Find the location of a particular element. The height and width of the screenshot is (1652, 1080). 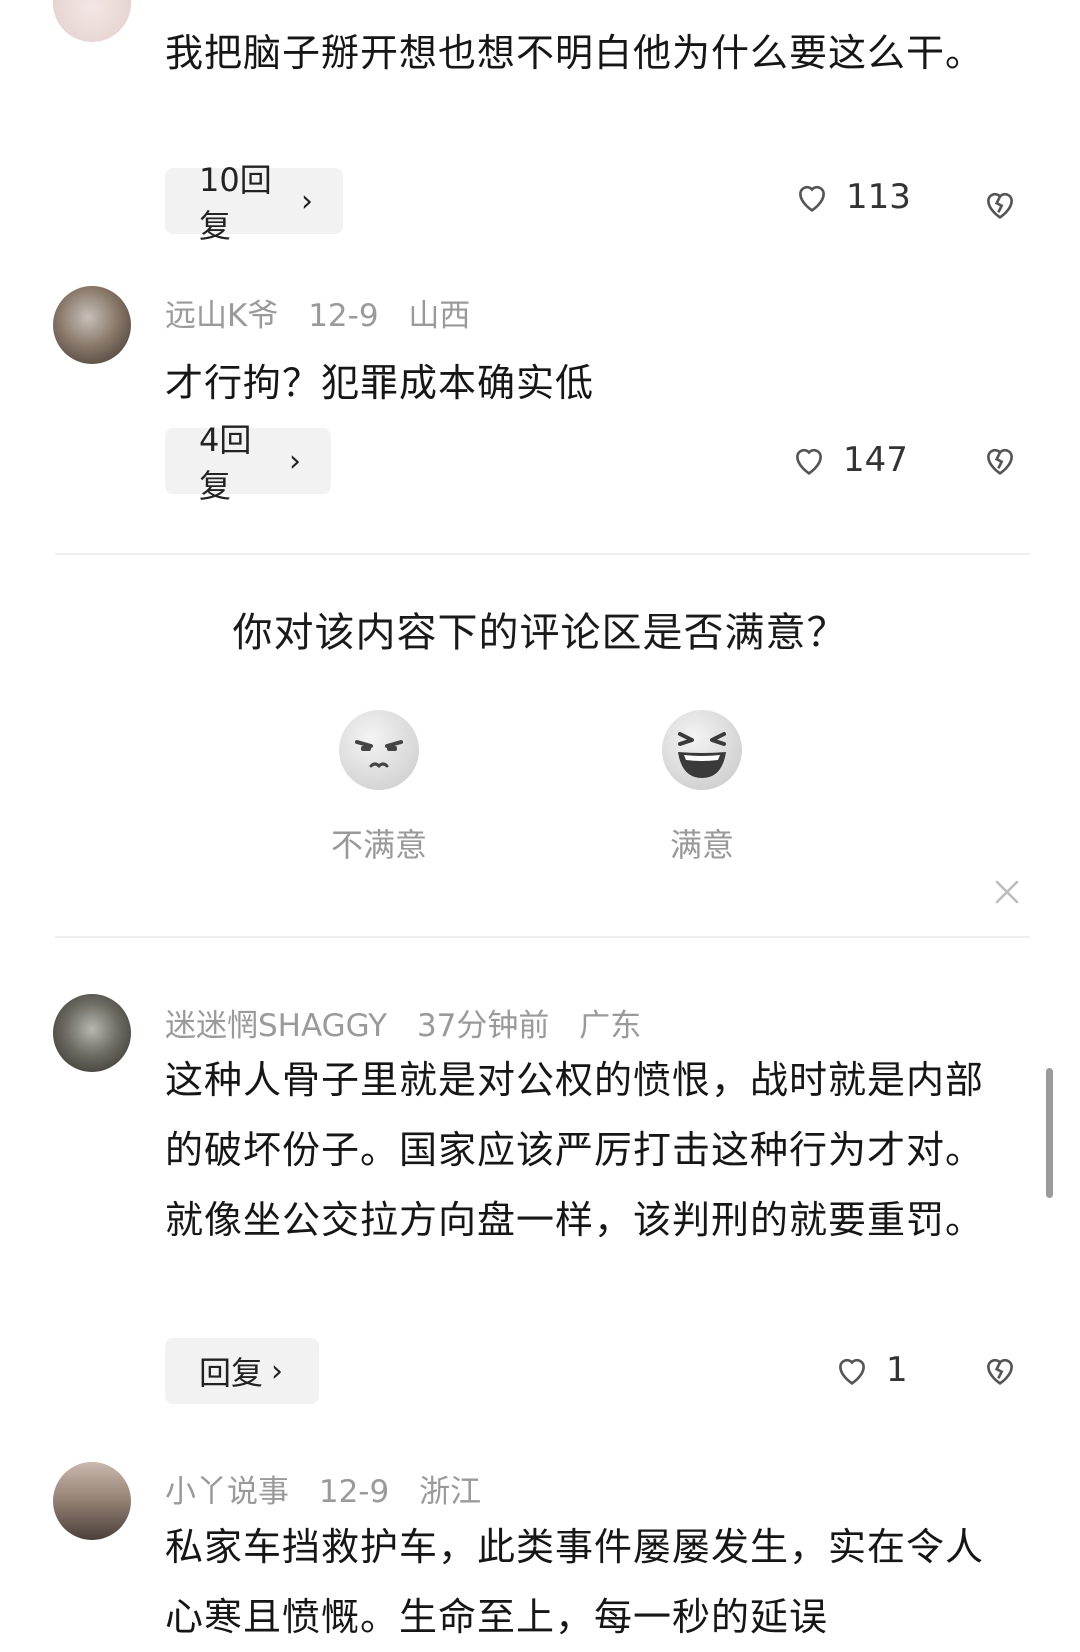

satisfied-emoji-button is located at coordinates (702, 750).